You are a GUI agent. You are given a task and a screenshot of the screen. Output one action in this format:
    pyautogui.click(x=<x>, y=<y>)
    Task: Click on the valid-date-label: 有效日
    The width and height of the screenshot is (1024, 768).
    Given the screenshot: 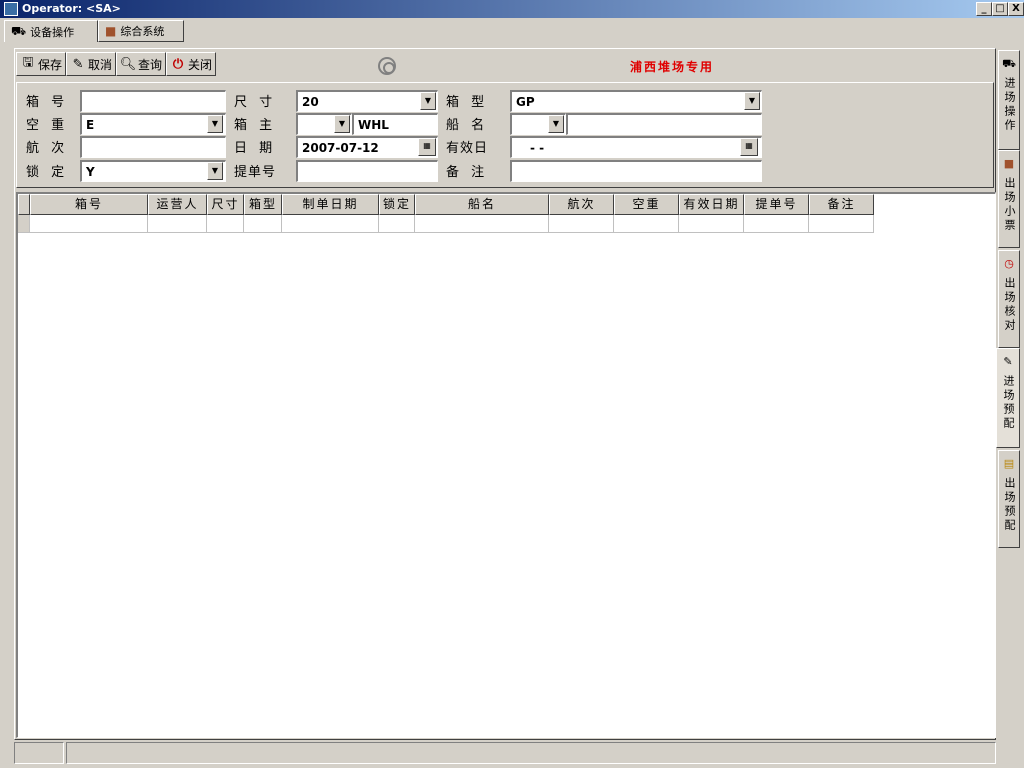 What is the action you would take?
    pyautogui.click(x=467, y=148)
    